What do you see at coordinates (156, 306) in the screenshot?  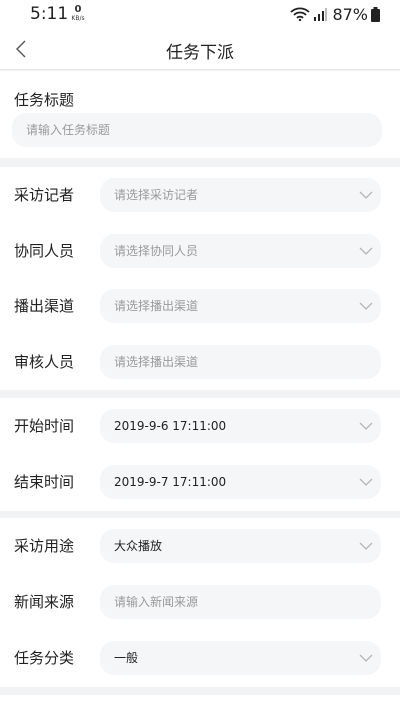 I see `channel-placeholder: 请选择播出渠道` at bounding box center [156, 306].